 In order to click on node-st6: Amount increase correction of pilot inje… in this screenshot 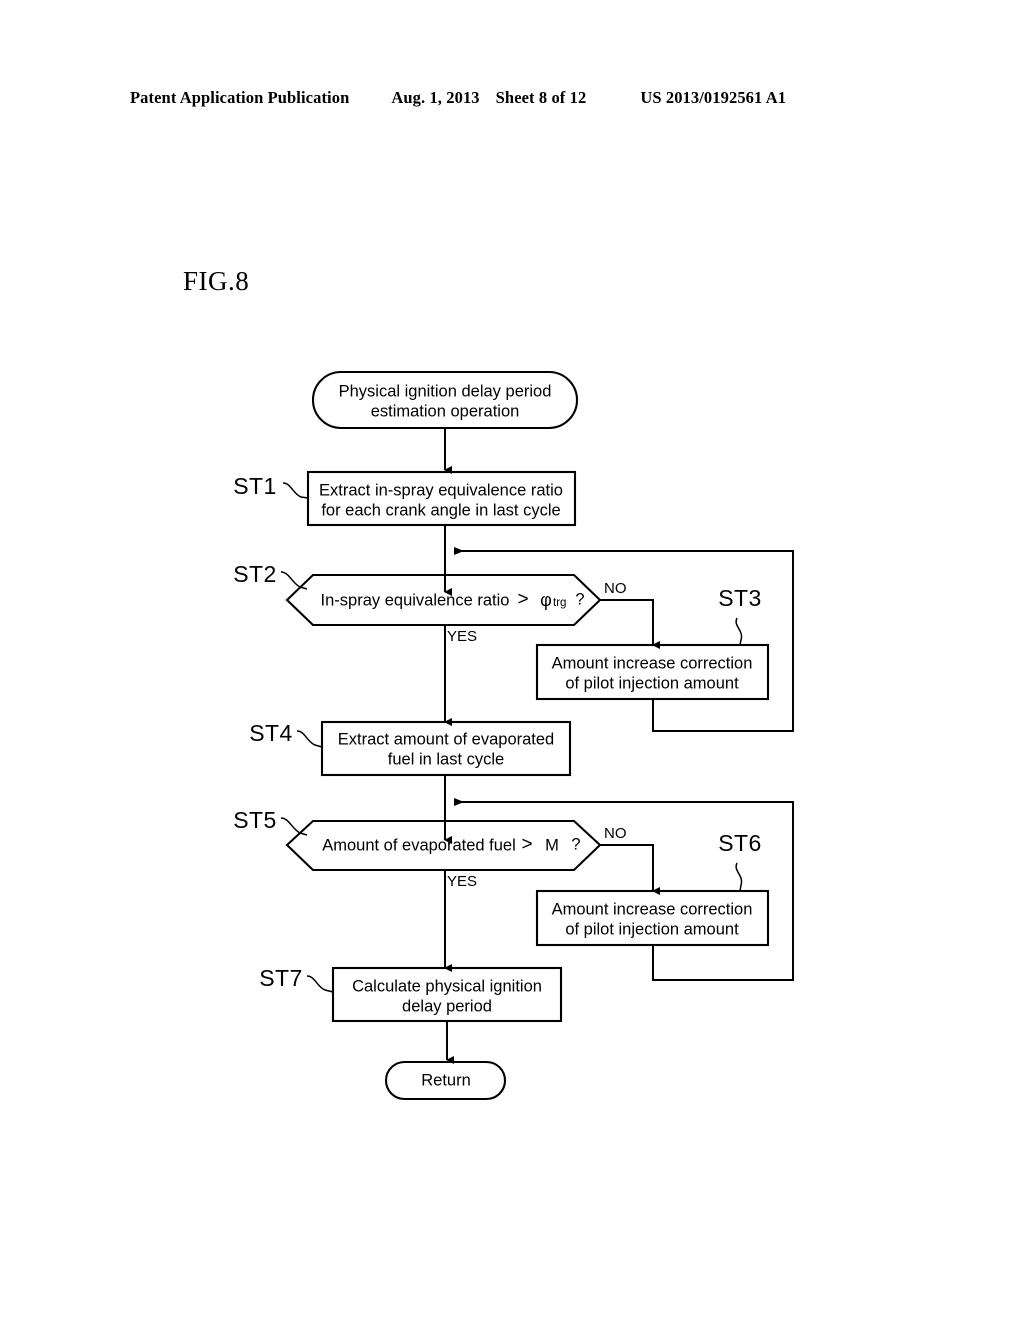, I will do `click(652, 918)`.